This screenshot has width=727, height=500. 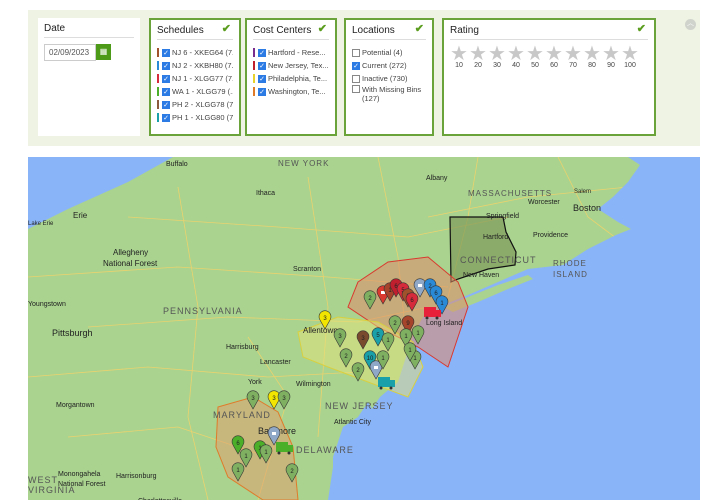 I want to click on filter-option: ✓ Current (272), so click(x=389, y=65).